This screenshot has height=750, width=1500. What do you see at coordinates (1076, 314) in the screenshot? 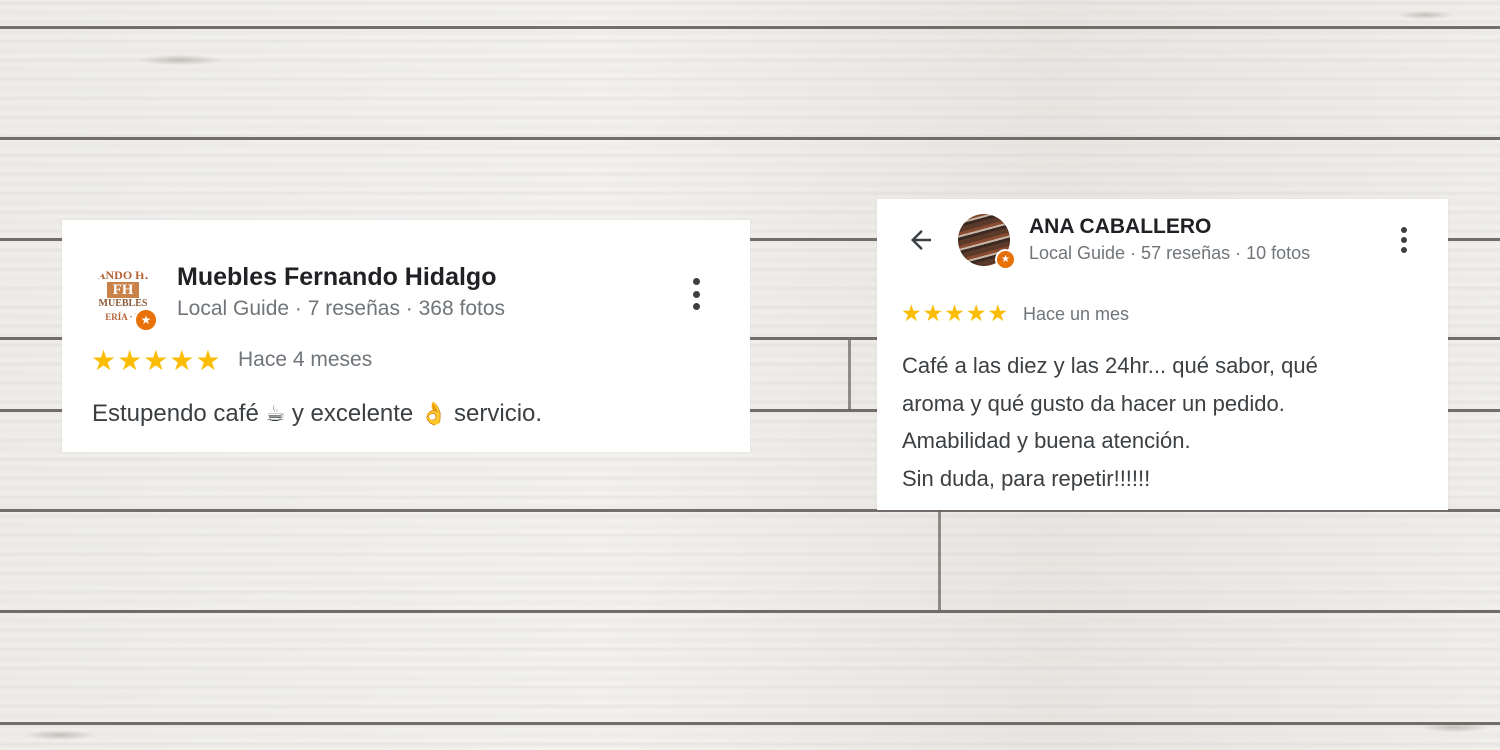
I see `review-date: Hace un mes` at bounding box center [1076, 314].